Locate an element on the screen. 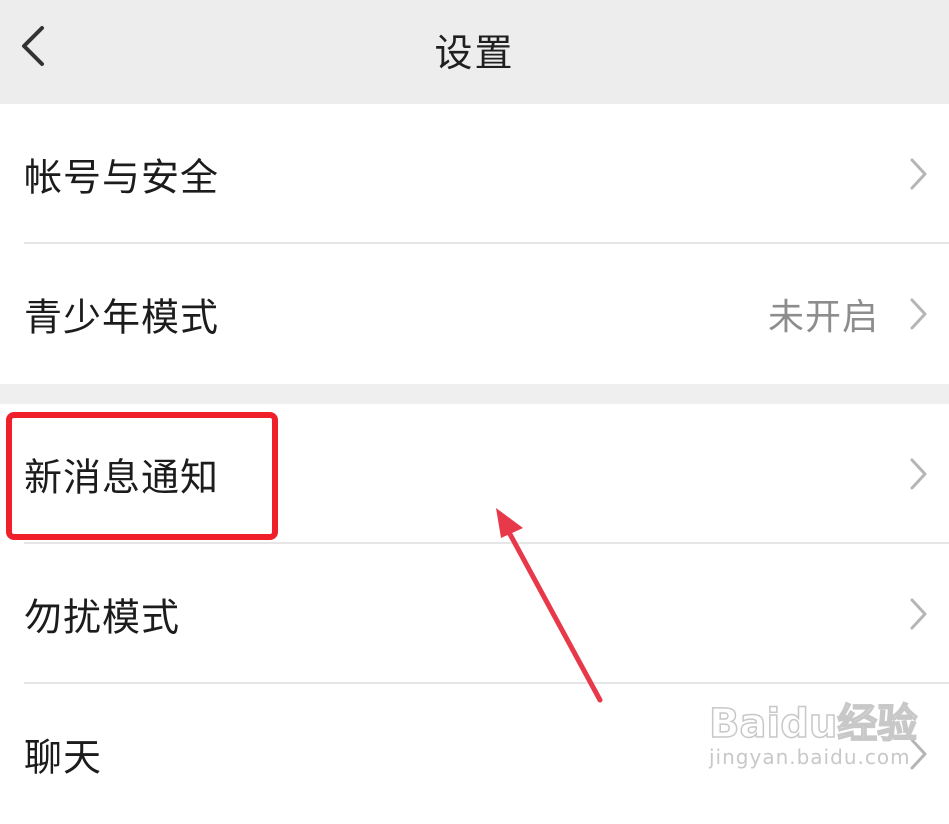 Image resolution: width=949 pixels, height=824 pixels. top-bar: 设置 is located at coordinates (474, 52).